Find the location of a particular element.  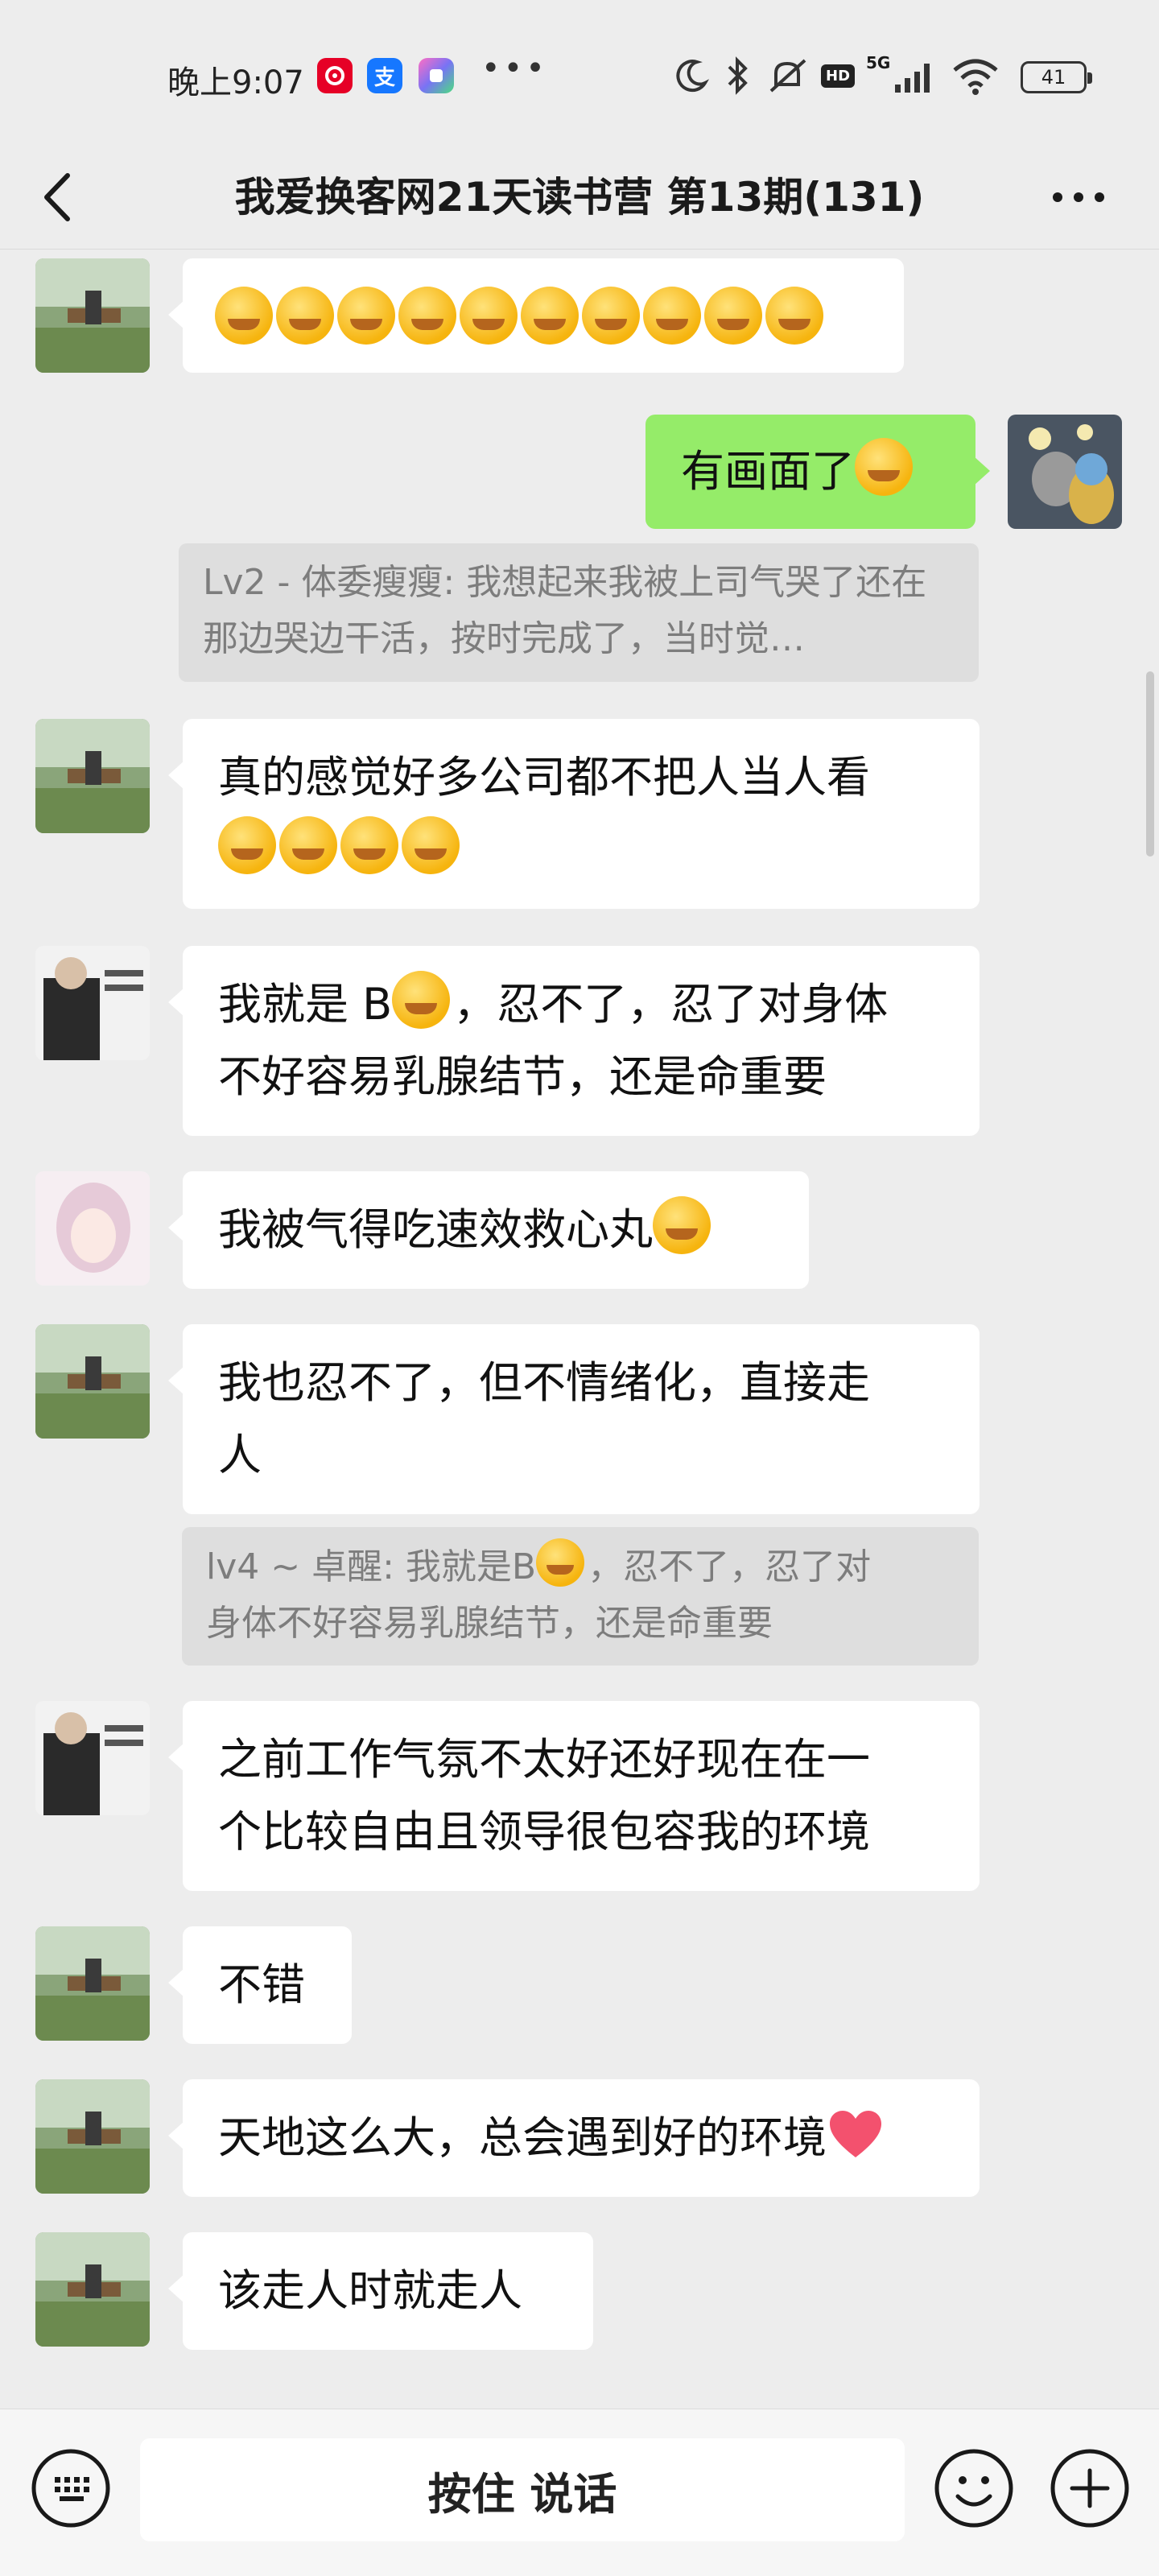

battery-icon: 41 is located at coordinates (1056, 77).